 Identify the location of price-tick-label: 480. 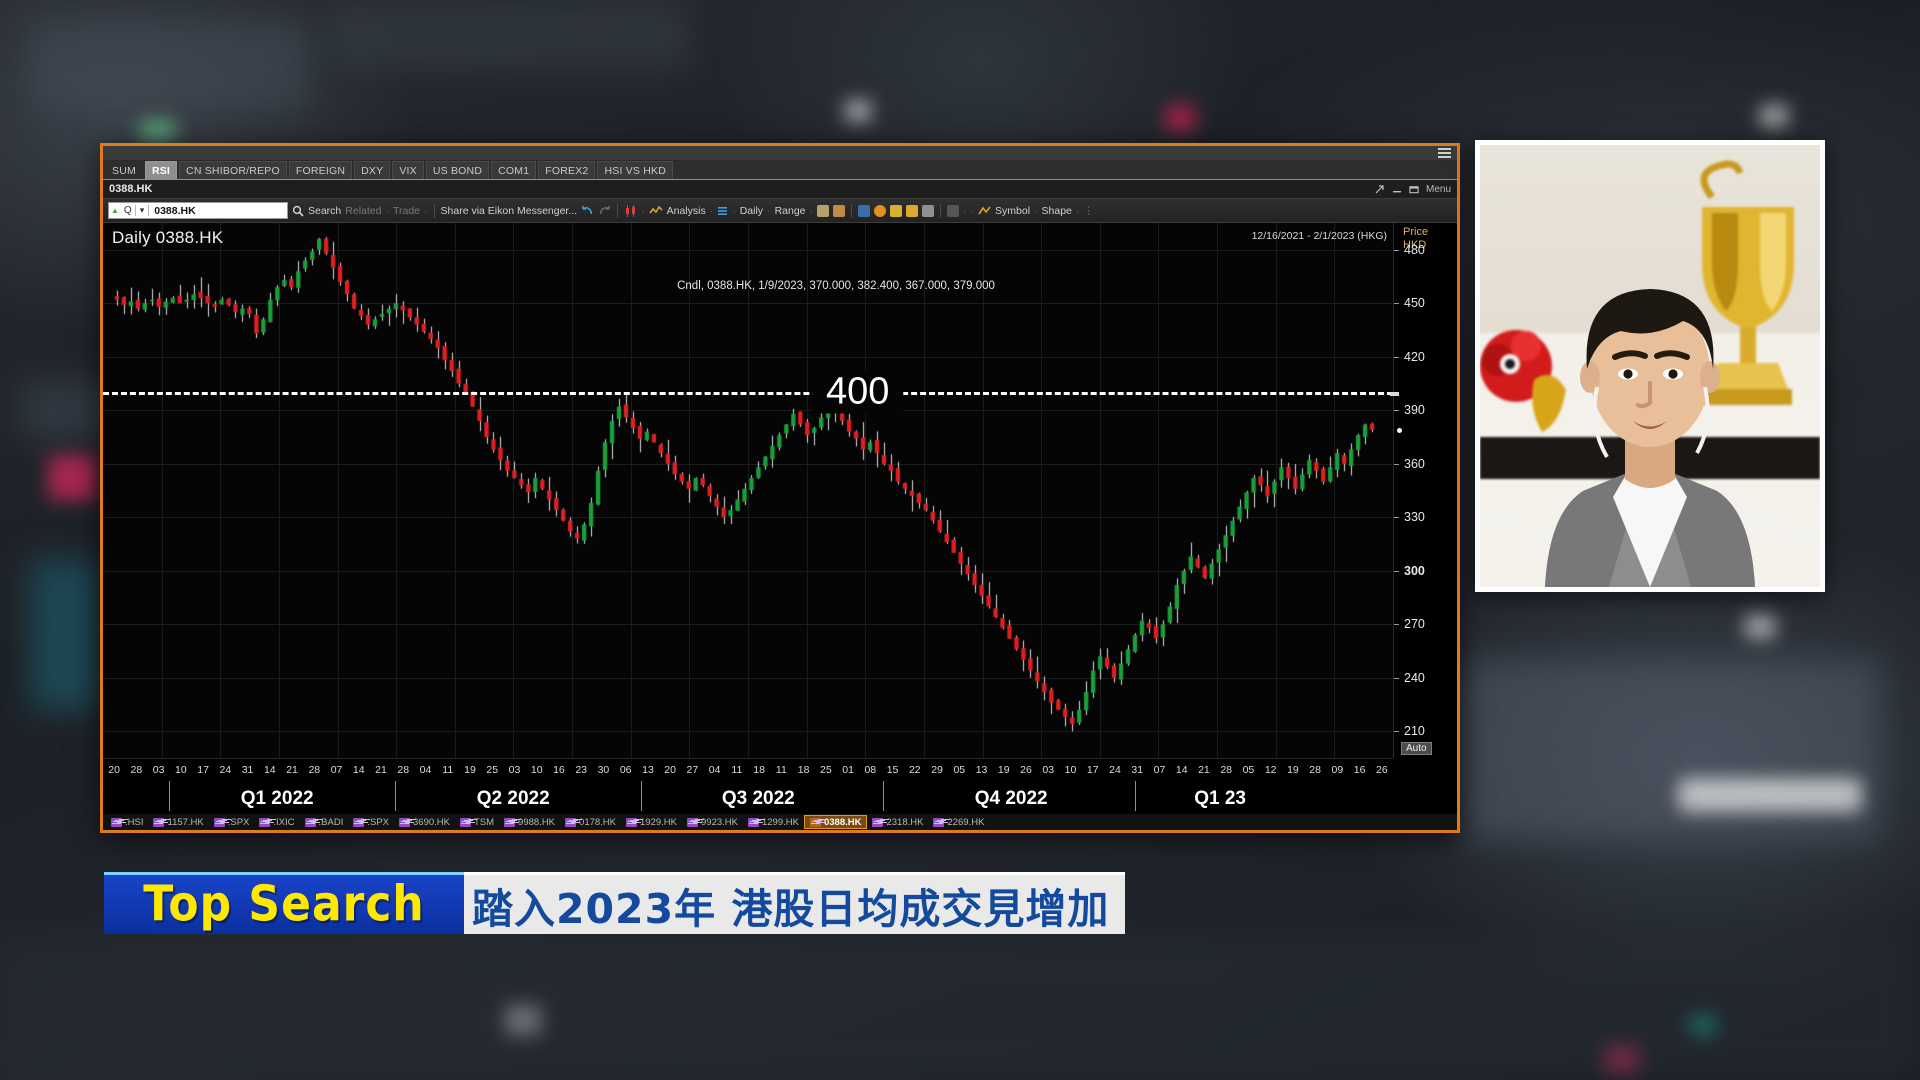
(1414, 249).